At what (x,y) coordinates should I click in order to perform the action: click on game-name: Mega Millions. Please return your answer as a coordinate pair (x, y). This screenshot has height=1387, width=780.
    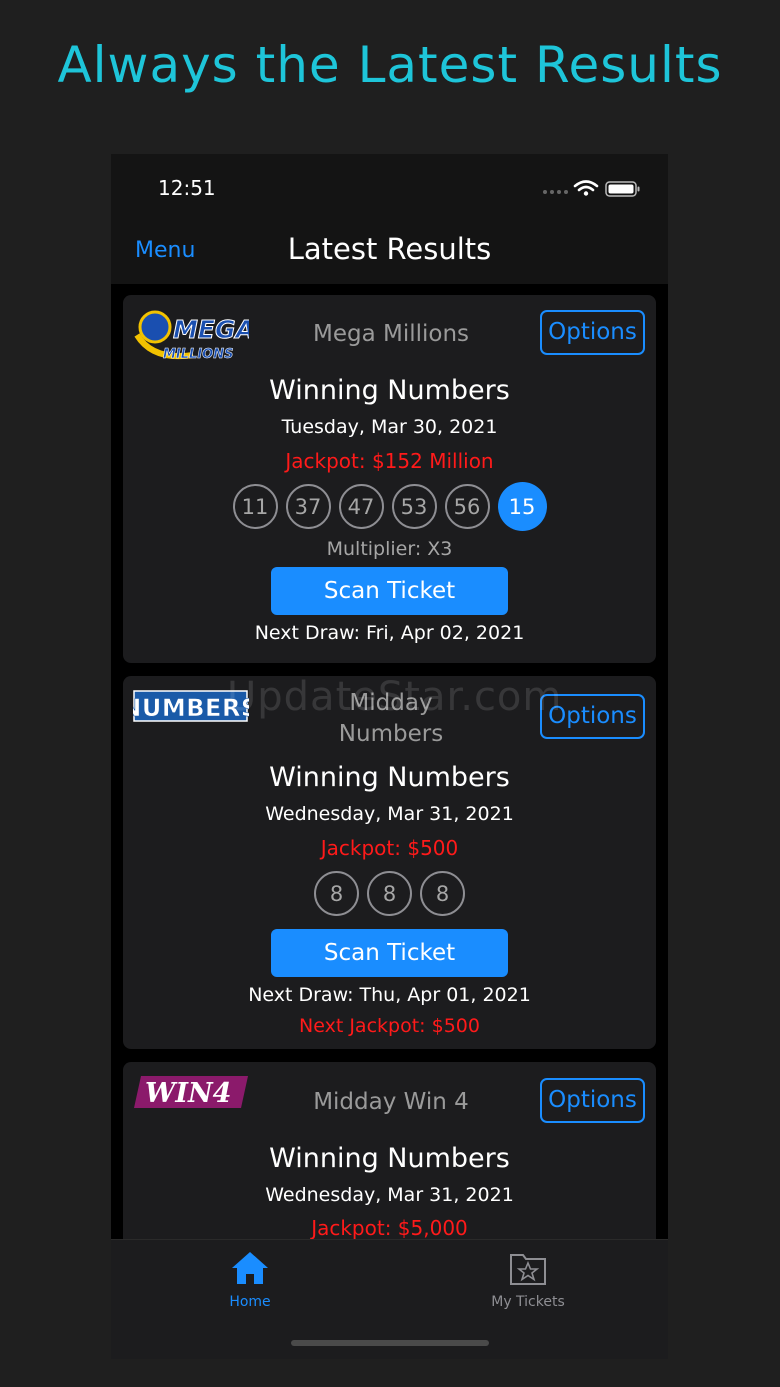
    Looking at the image, I should click on (391, 334).